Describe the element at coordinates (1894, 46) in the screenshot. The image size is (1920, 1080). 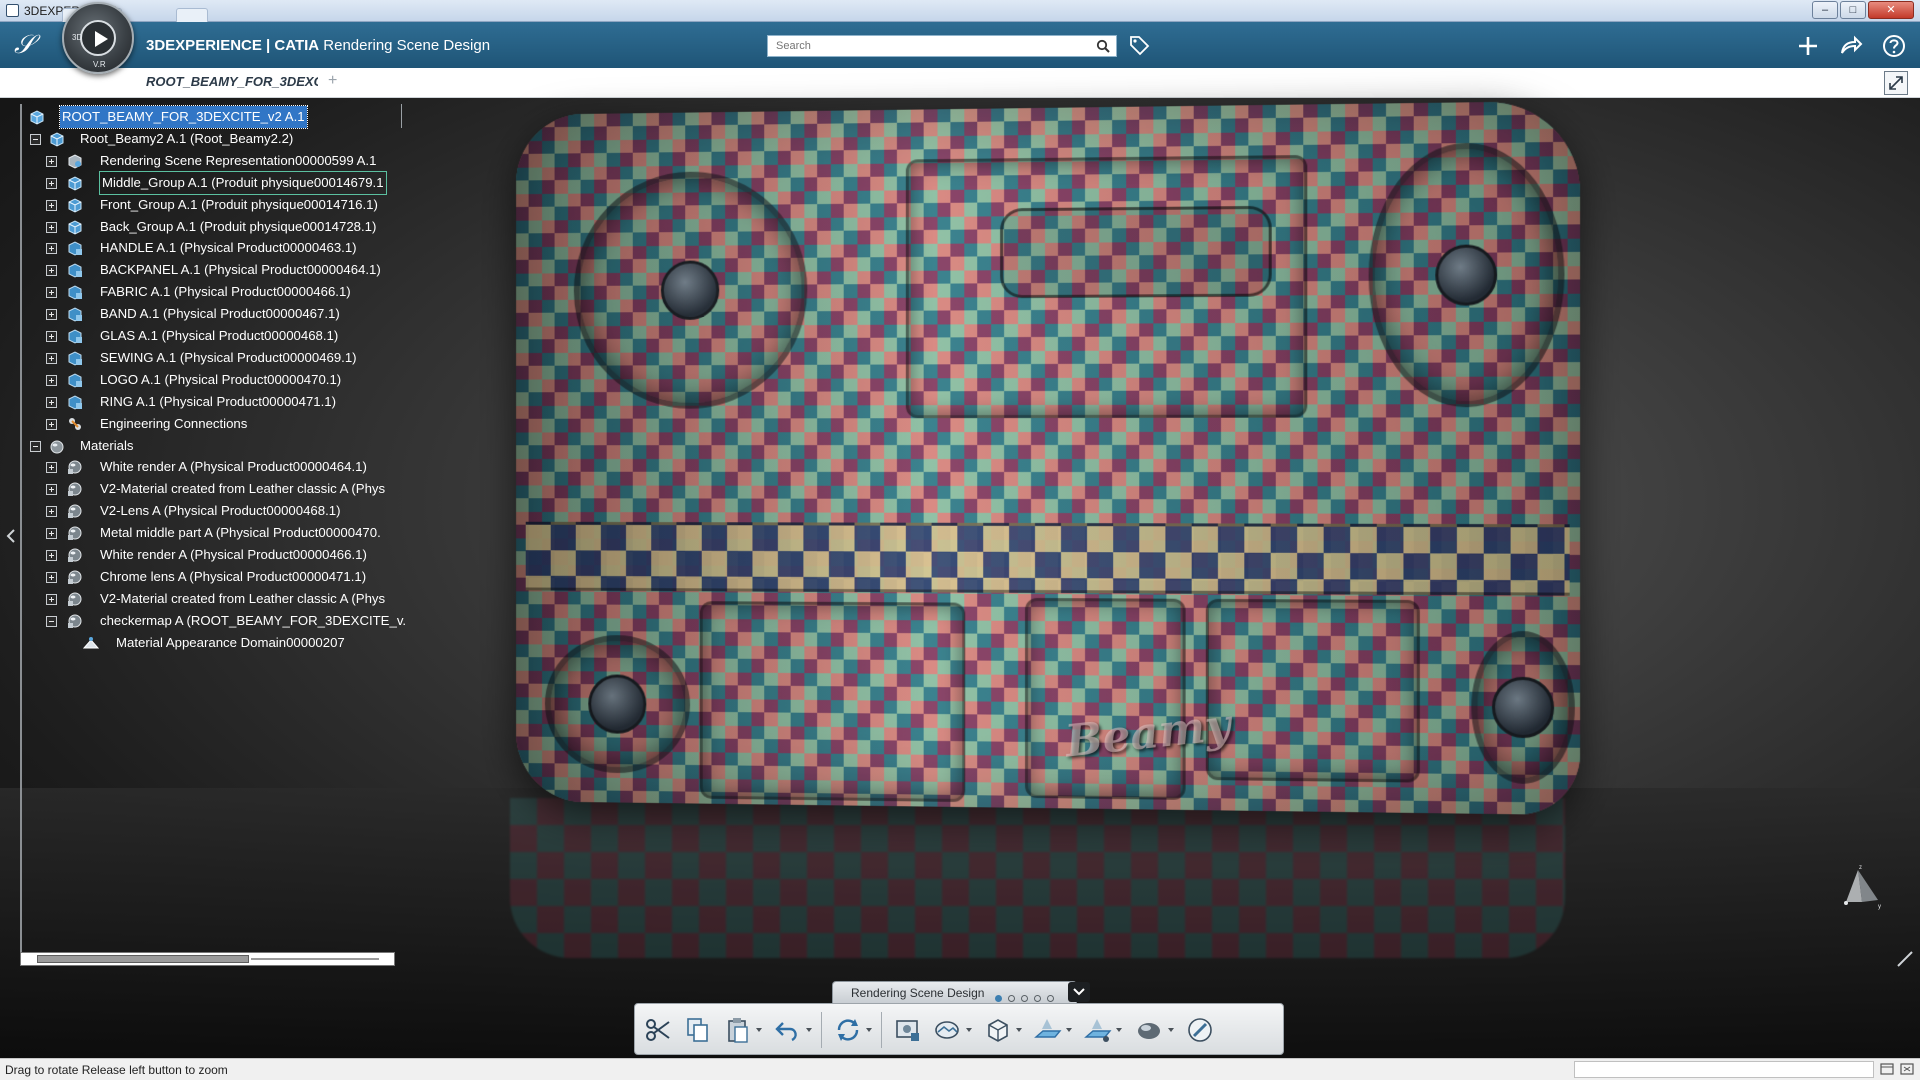
I see `help-icon` at that location.